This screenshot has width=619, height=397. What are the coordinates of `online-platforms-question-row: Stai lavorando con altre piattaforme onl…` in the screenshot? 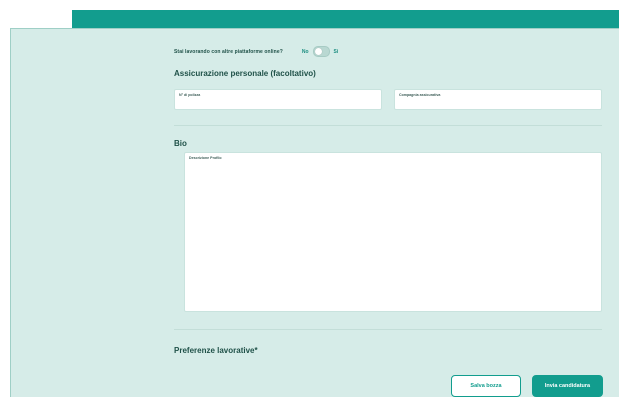 It's located at (256, 51).